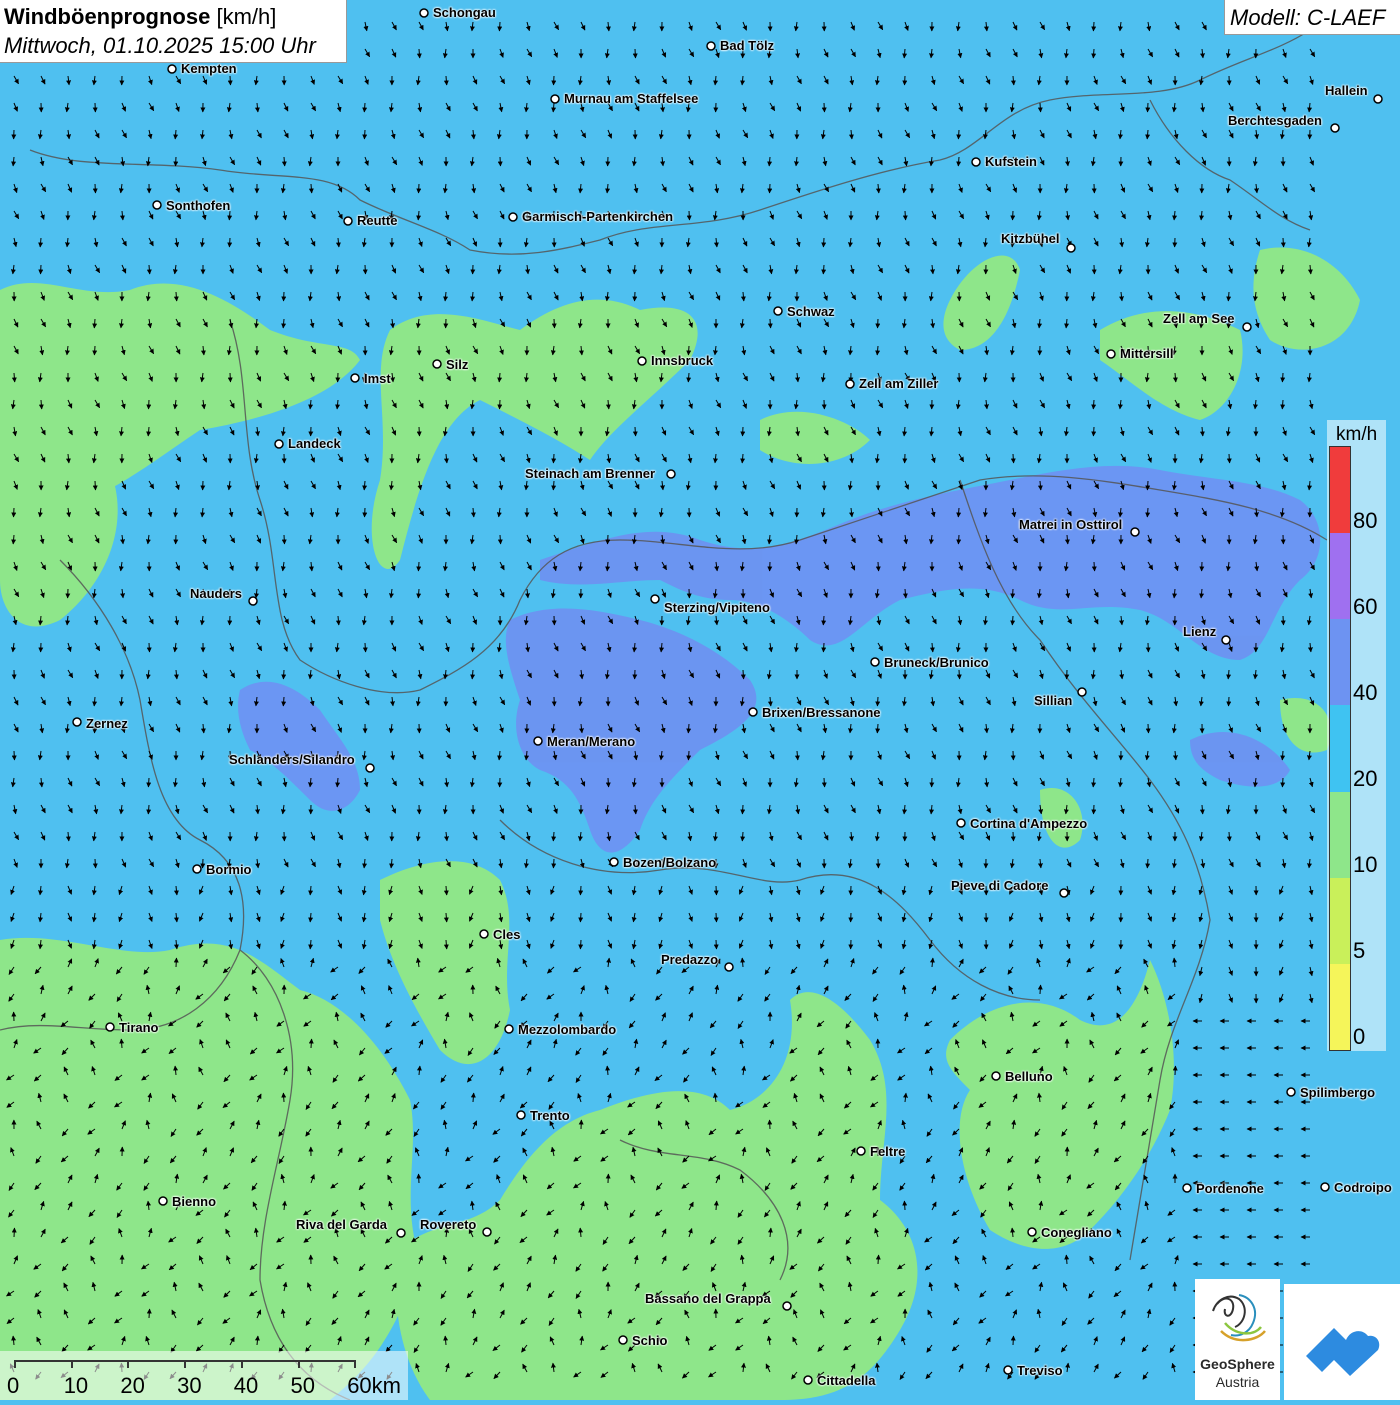 This screenshot has width=1400, height=1405. I want to click on city-label-zernez: Zernez, so click(107, 723).